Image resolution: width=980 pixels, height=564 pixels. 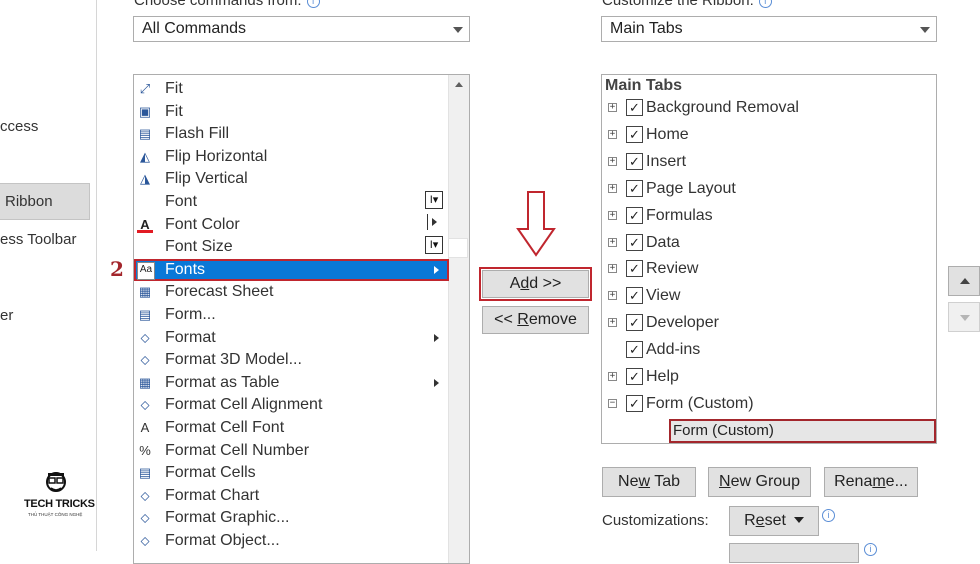 I want to click on tree-header: Main Tabs, so click(x=644, y=85).